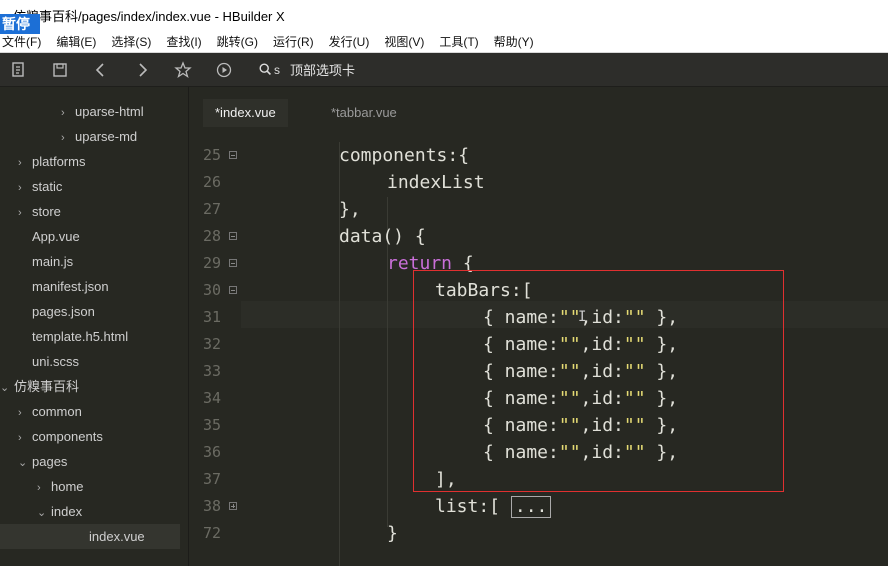  Describe the element at coordinates (211, 182) in the screenshot. I see `line-number-text: 26` at that location.